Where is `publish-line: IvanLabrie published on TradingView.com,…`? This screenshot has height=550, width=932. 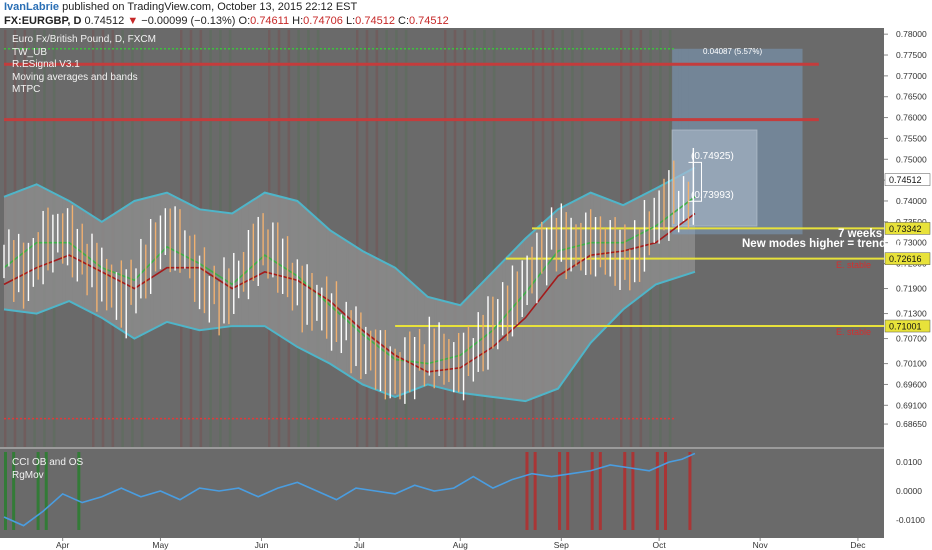
publish-line: IvanLabrie published on TradingView.com,… is located at coordinates (180, 7).